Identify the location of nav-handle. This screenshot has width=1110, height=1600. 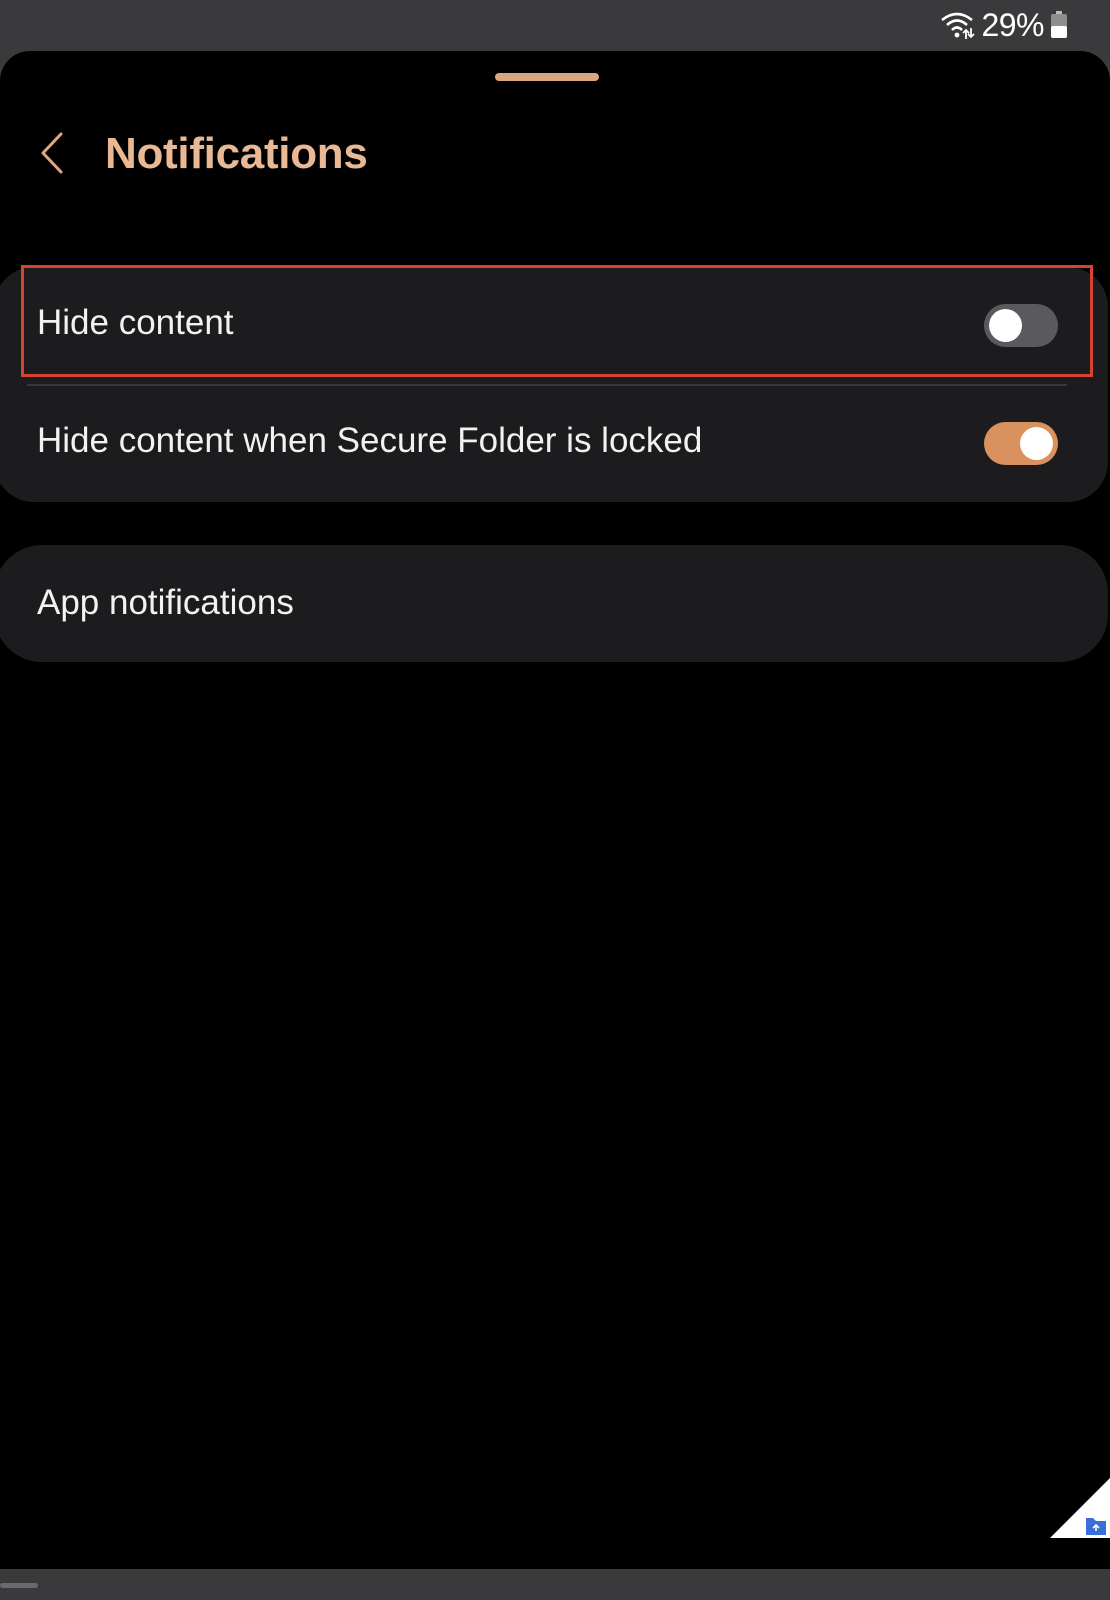
(19, 1585).